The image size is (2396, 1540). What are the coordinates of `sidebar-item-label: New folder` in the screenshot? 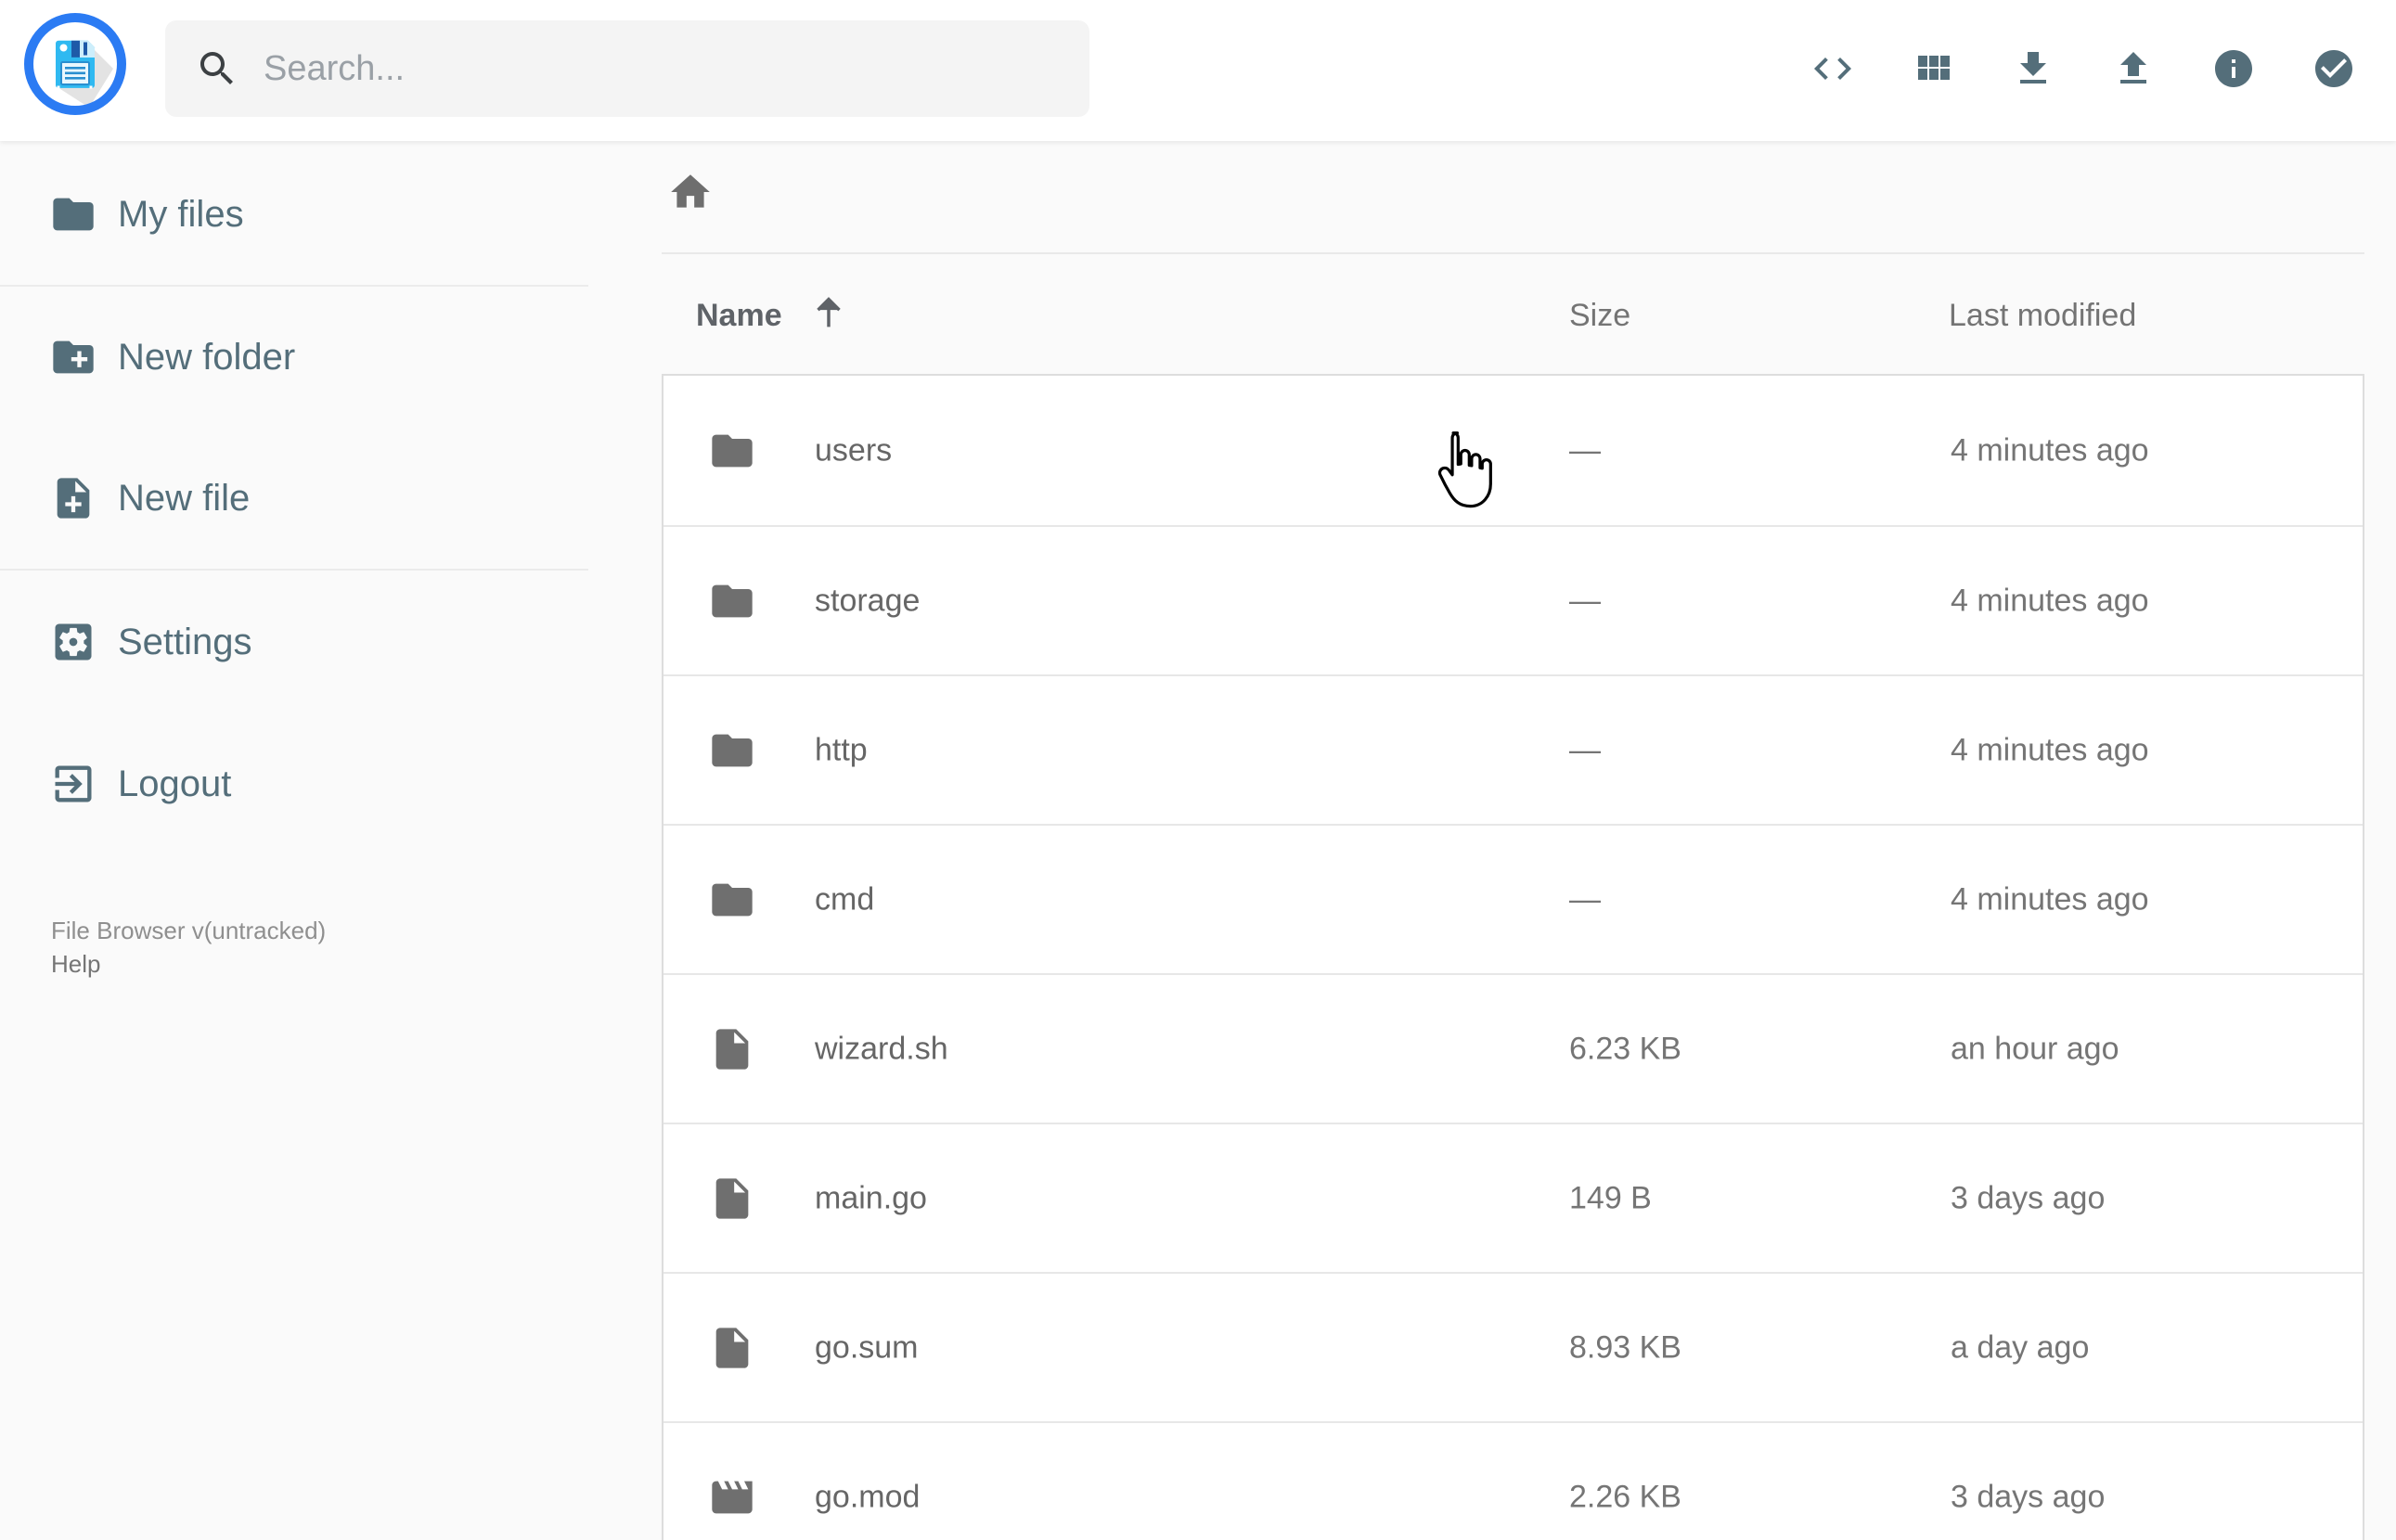 It's located at (207, 357).